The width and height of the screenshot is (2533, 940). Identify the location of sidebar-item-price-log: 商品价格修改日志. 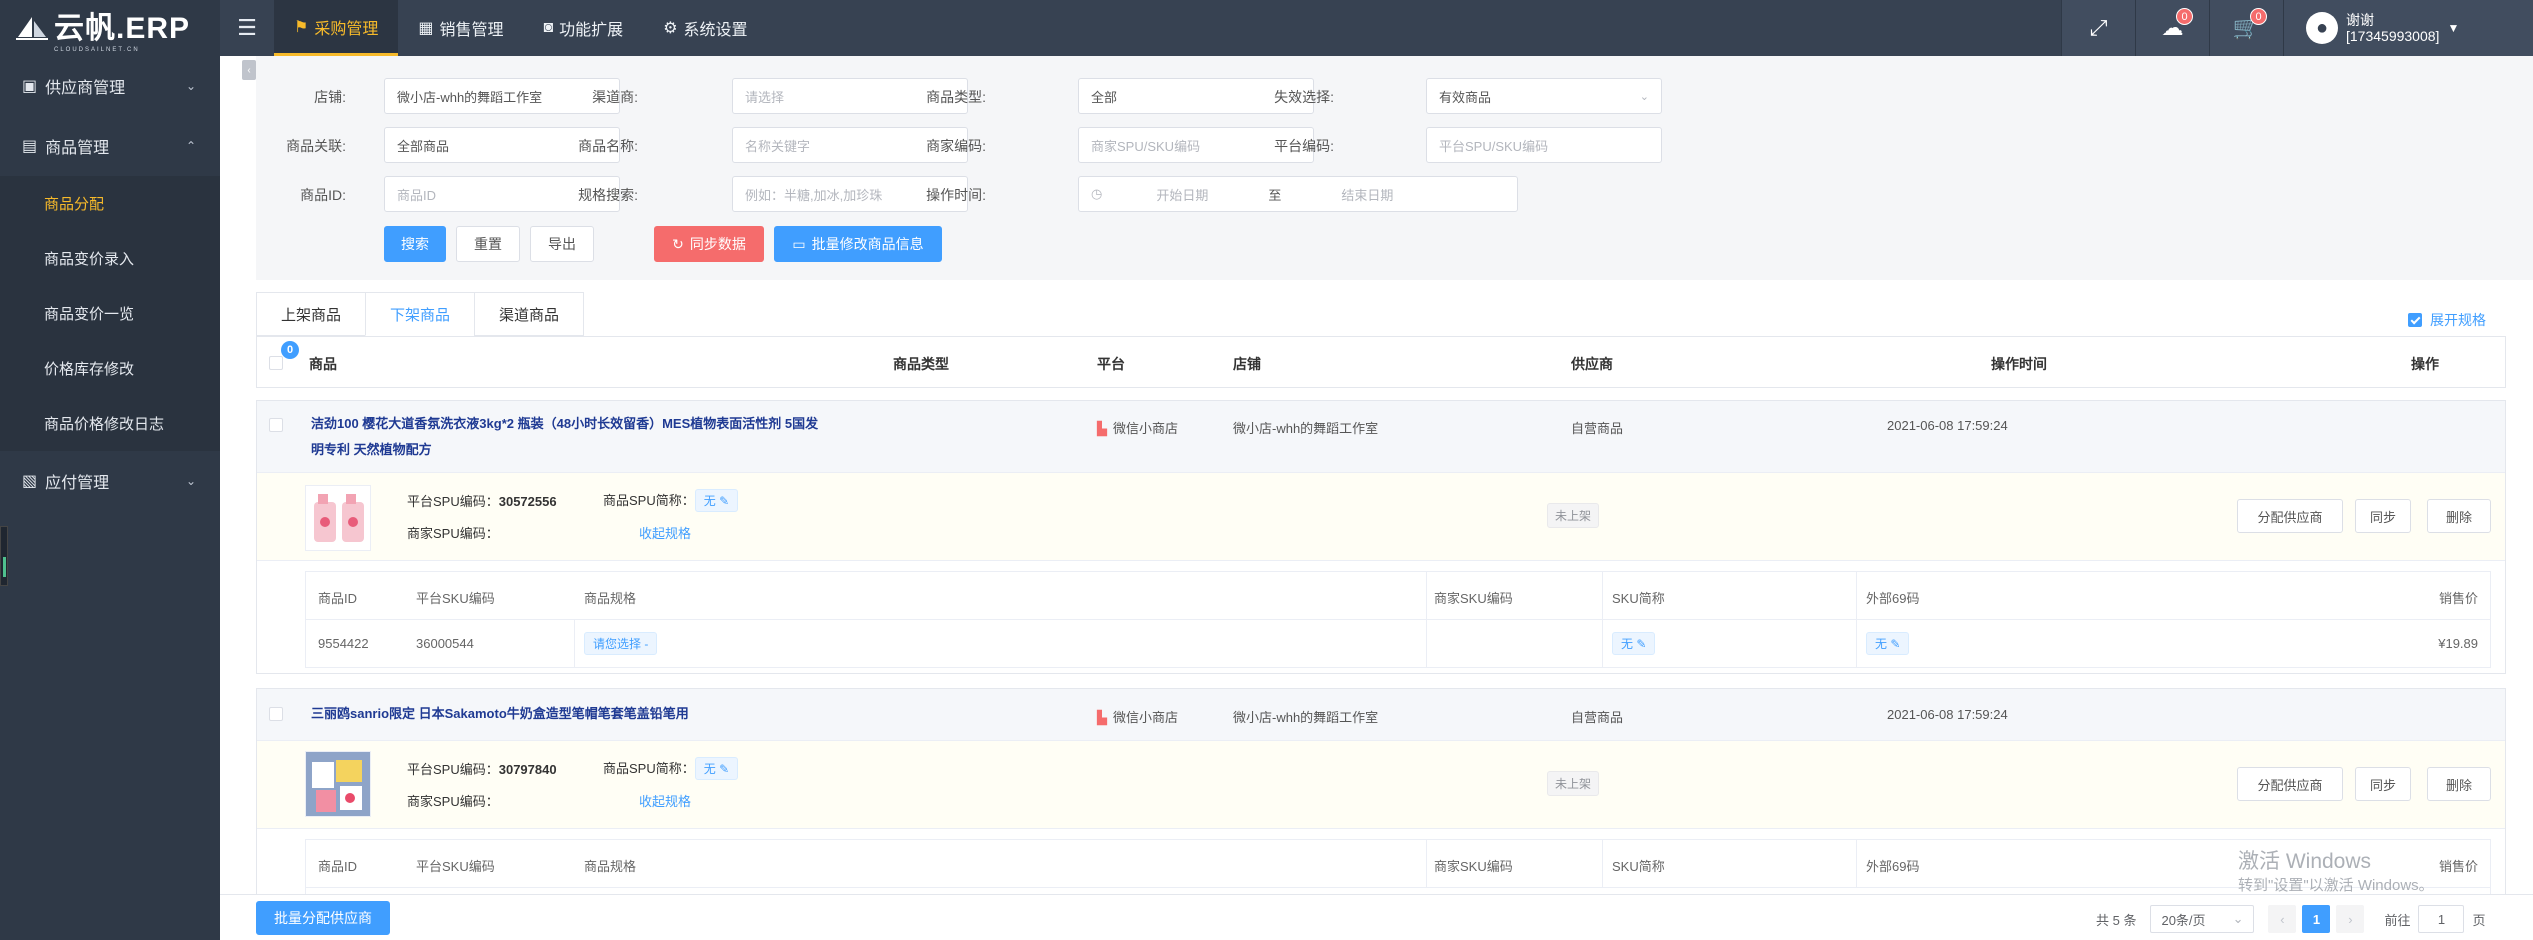
(110, 423).